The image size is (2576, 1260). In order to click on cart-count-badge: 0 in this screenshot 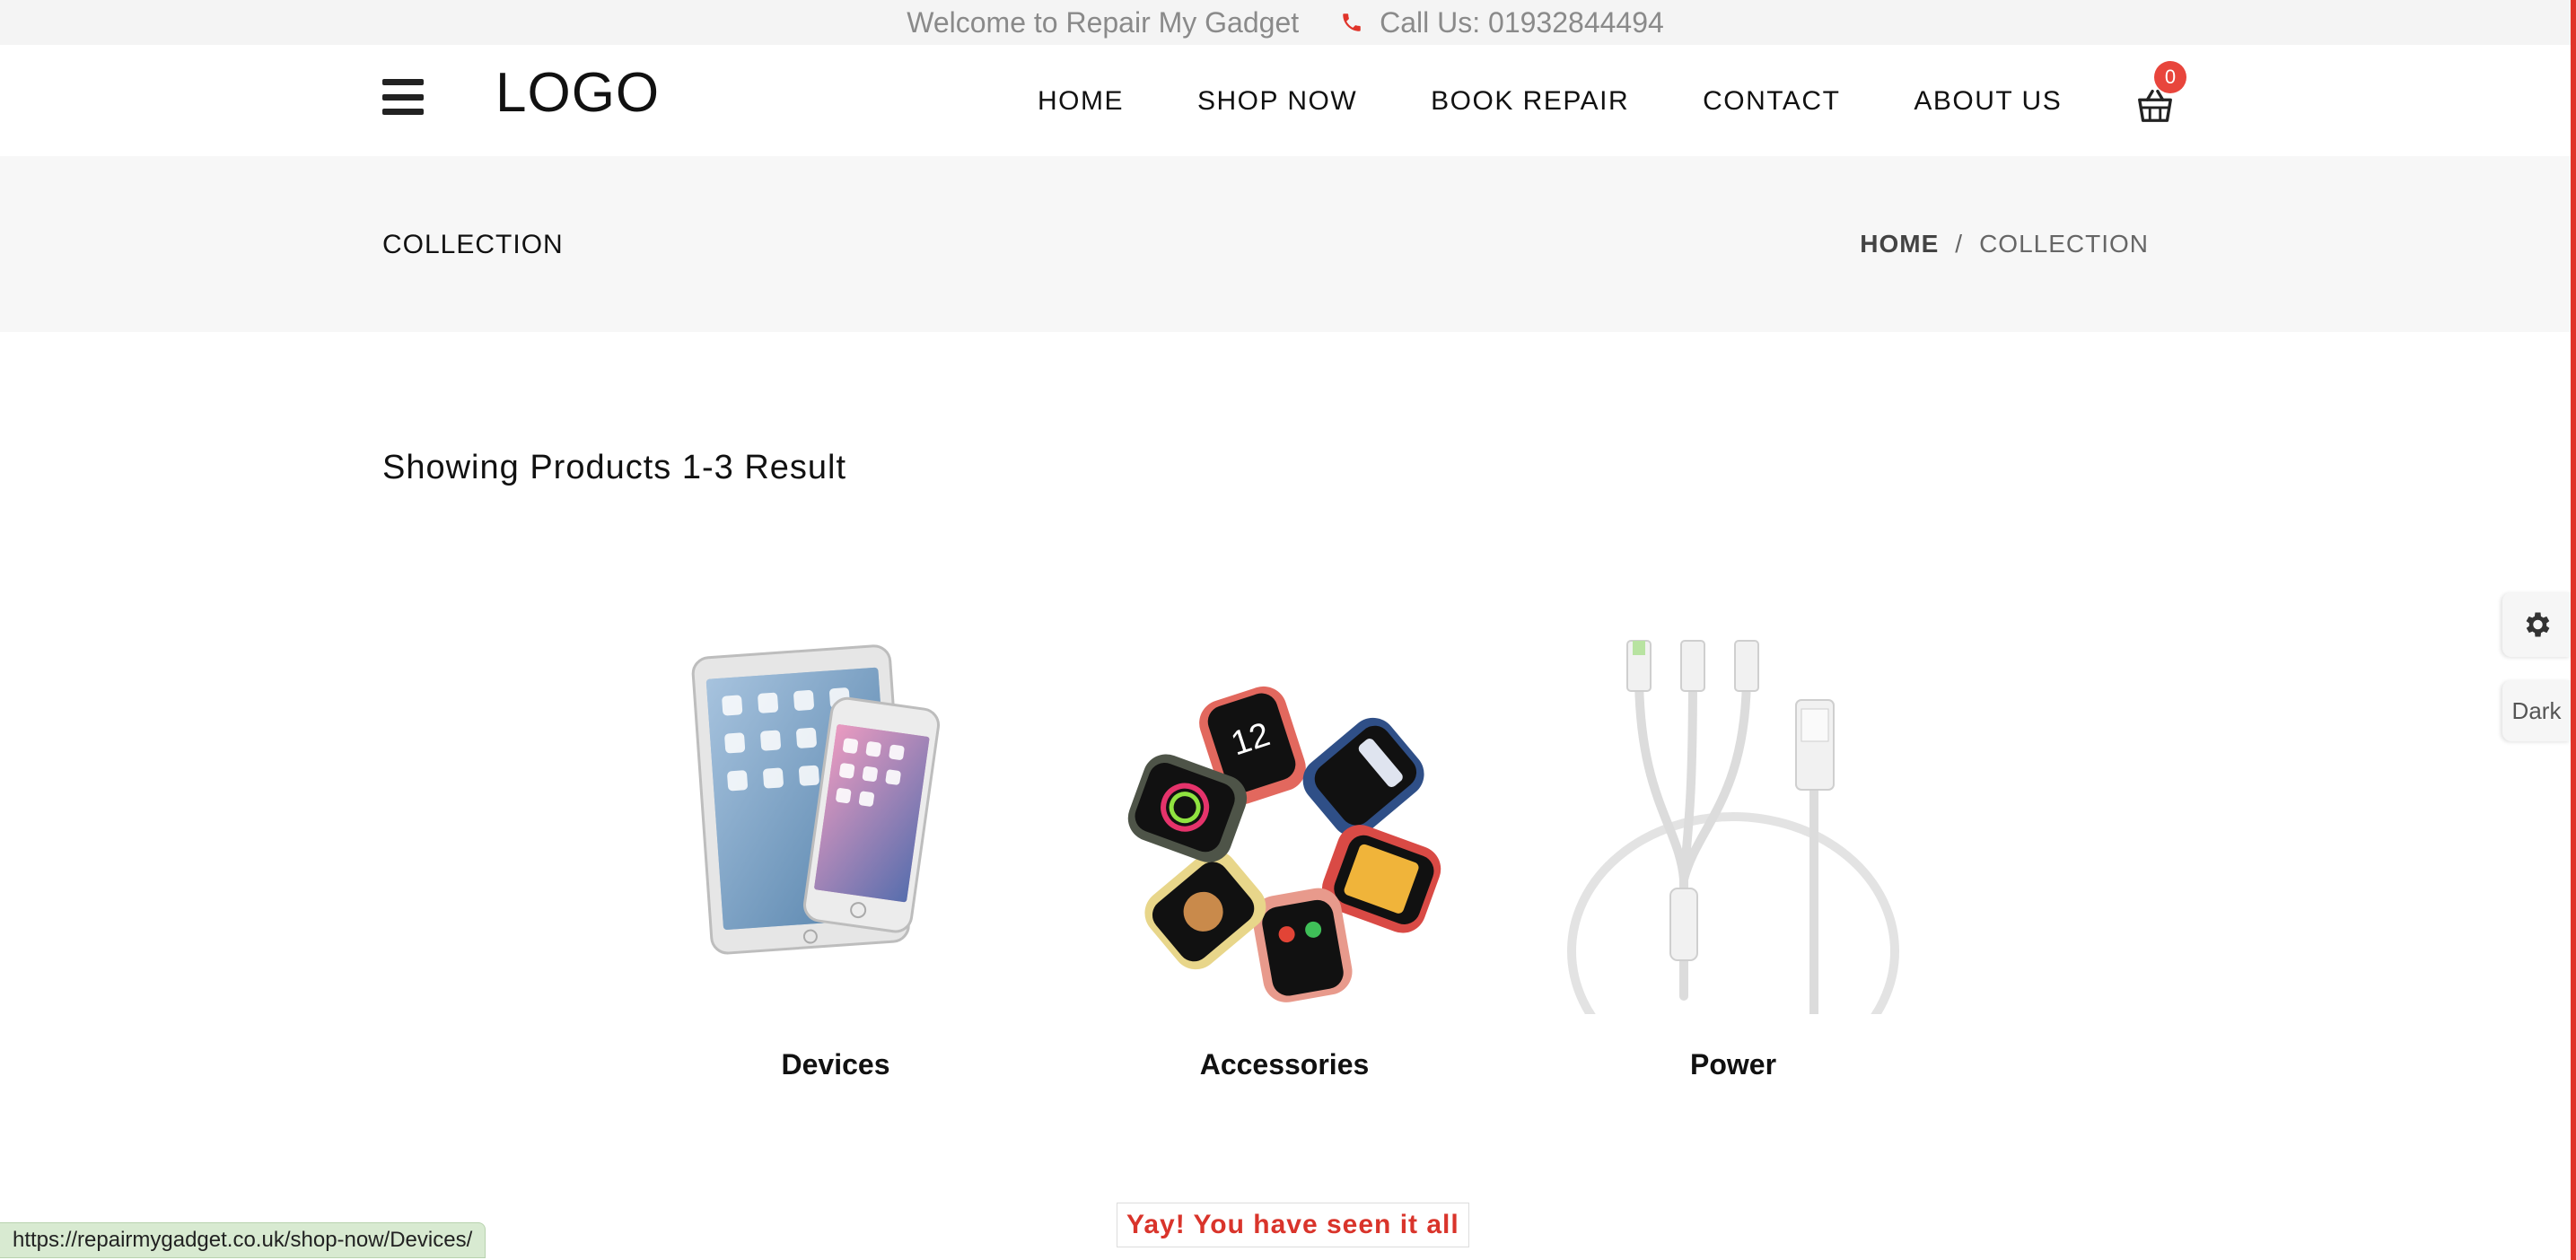, I will do `click(2170, 77)`.